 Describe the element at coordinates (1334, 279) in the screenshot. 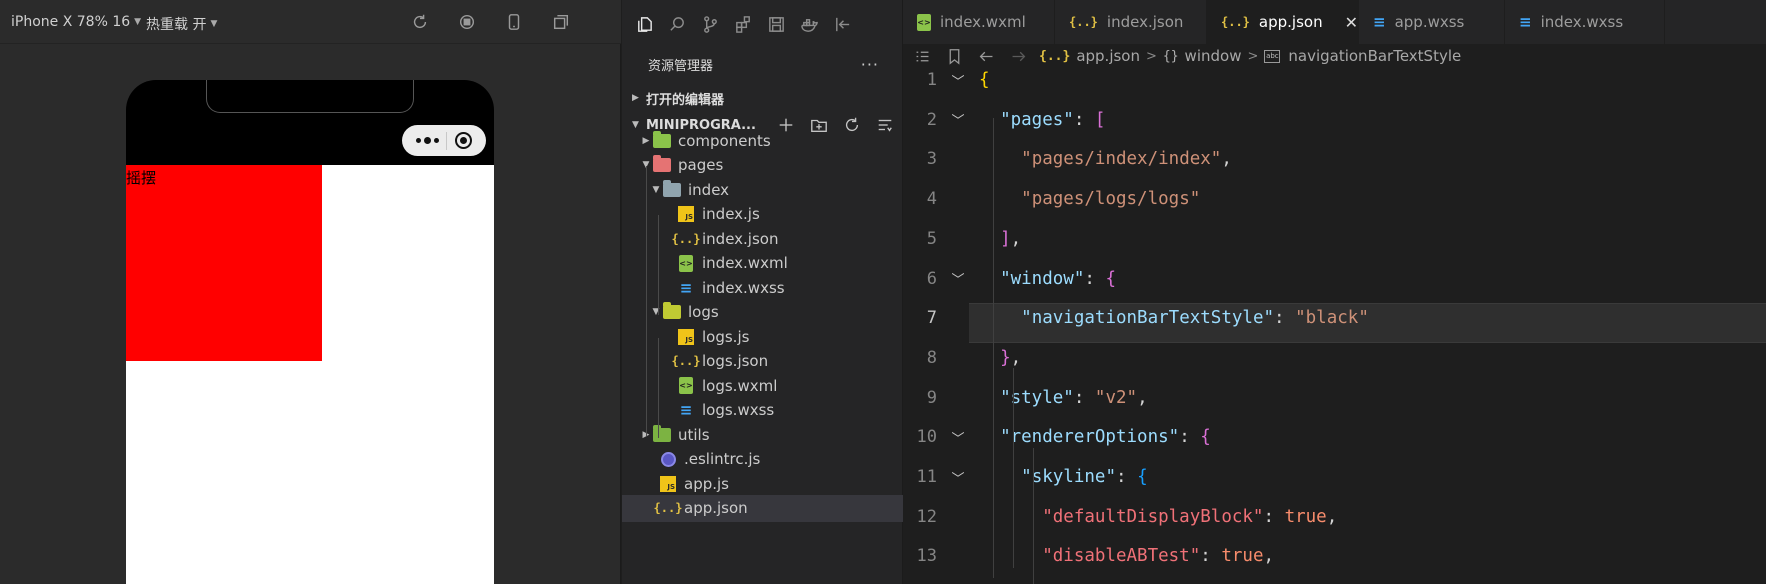

I see `code-line: 6 ﹀ "window": {` at that location.